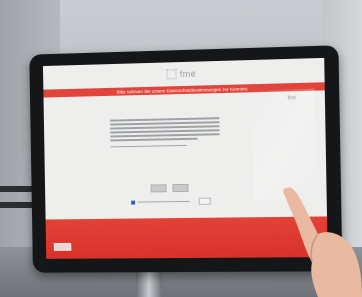 Image resolution: width=362 pixels, height=297 pixels. What do you see at coordinates (133, 202) in the screenshot?
I see `consent-checkbox` at bounding box center [133, 202].